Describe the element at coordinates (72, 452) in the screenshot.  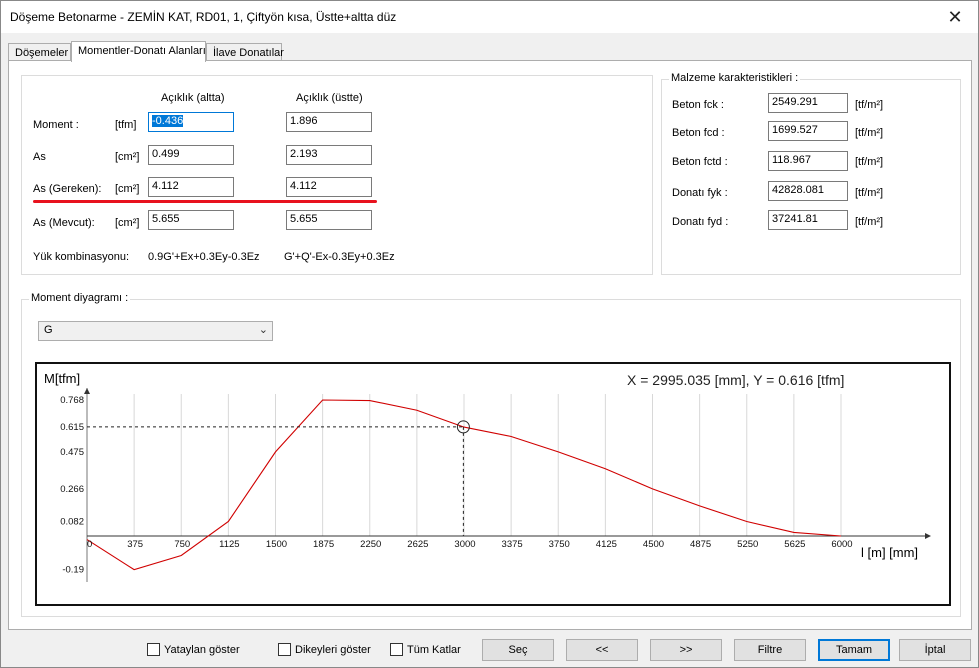
I see `y-tick-label: 0.475` at that location.